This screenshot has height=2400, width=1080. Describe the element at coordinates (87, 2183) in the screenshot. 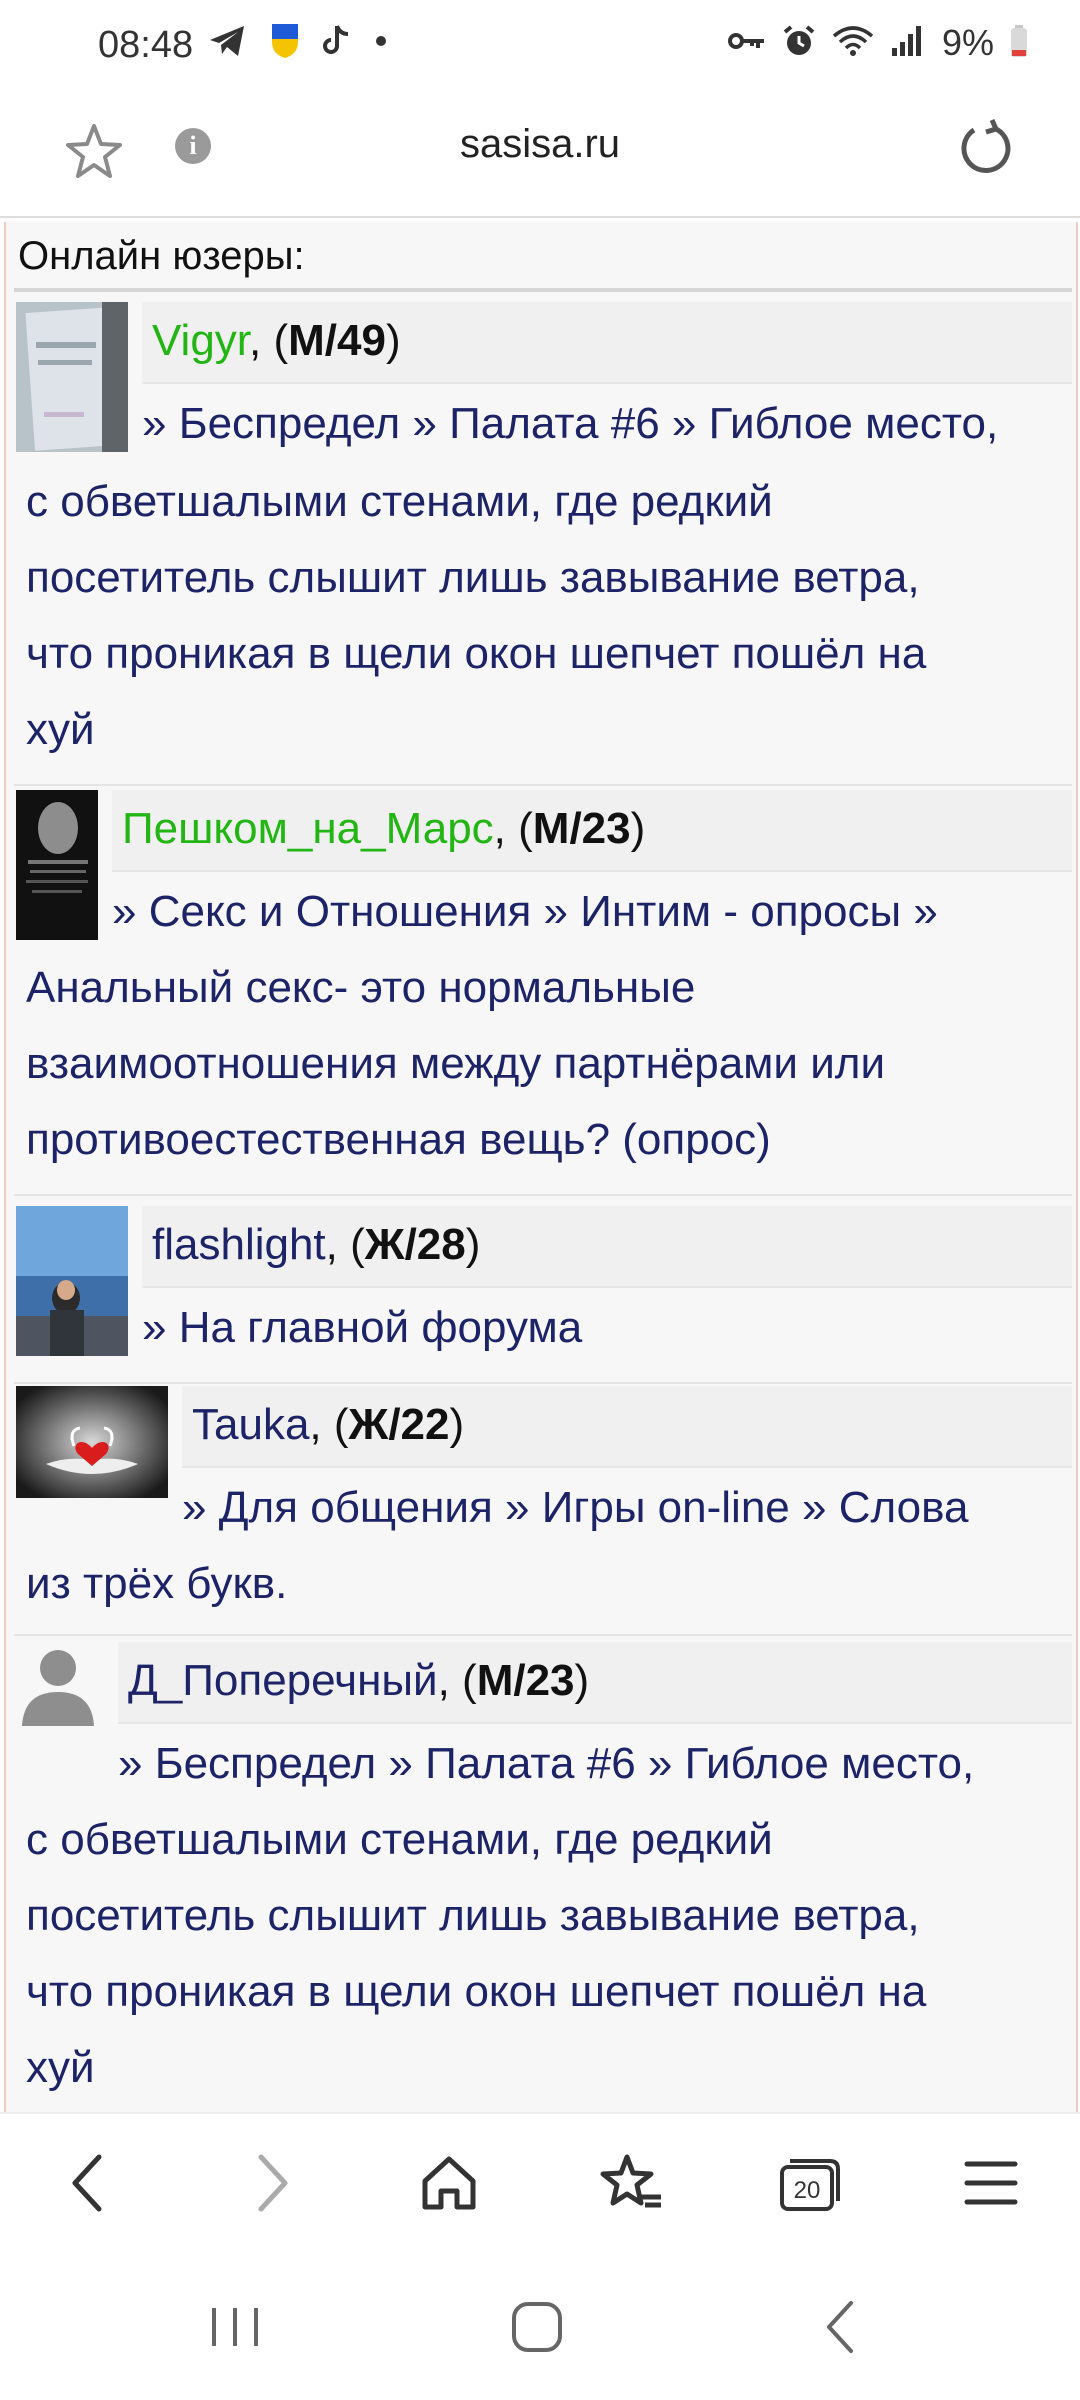

I see `back-icon` at that location.